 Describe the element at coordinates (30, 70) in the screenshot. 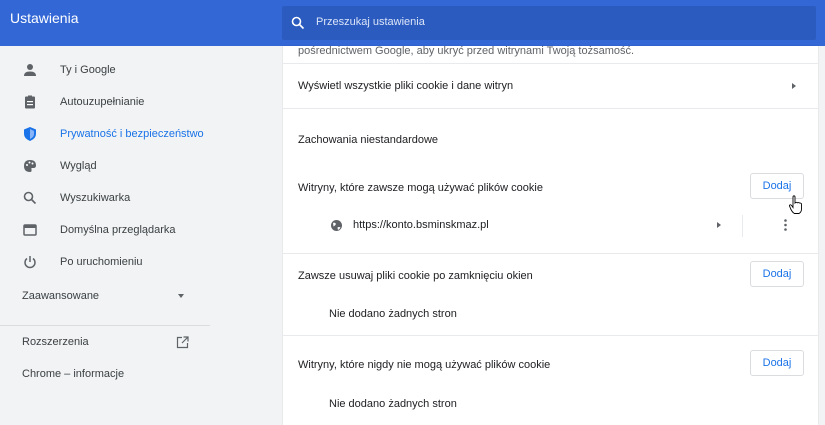

I see `person-icon` at that location.